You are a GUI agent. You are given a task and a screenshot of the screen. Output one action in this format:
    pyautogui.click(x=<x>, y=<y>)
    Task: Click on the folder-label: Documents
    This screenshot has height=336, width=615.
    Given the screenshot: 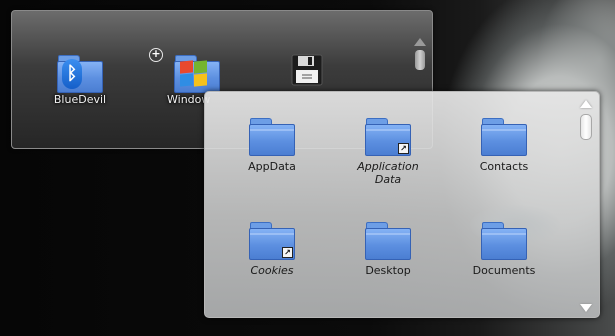 What is the action you would take?
    pyautogui.click(x=504, y=270)
    